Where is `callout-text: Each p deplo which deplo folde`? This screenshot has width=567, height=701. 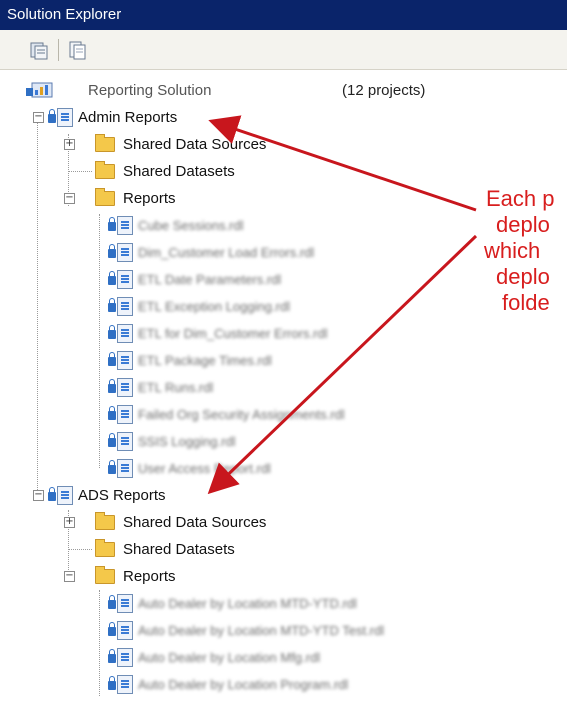
callout-text: Each p deplo which deplo folde is located at coordinates (525, 251).